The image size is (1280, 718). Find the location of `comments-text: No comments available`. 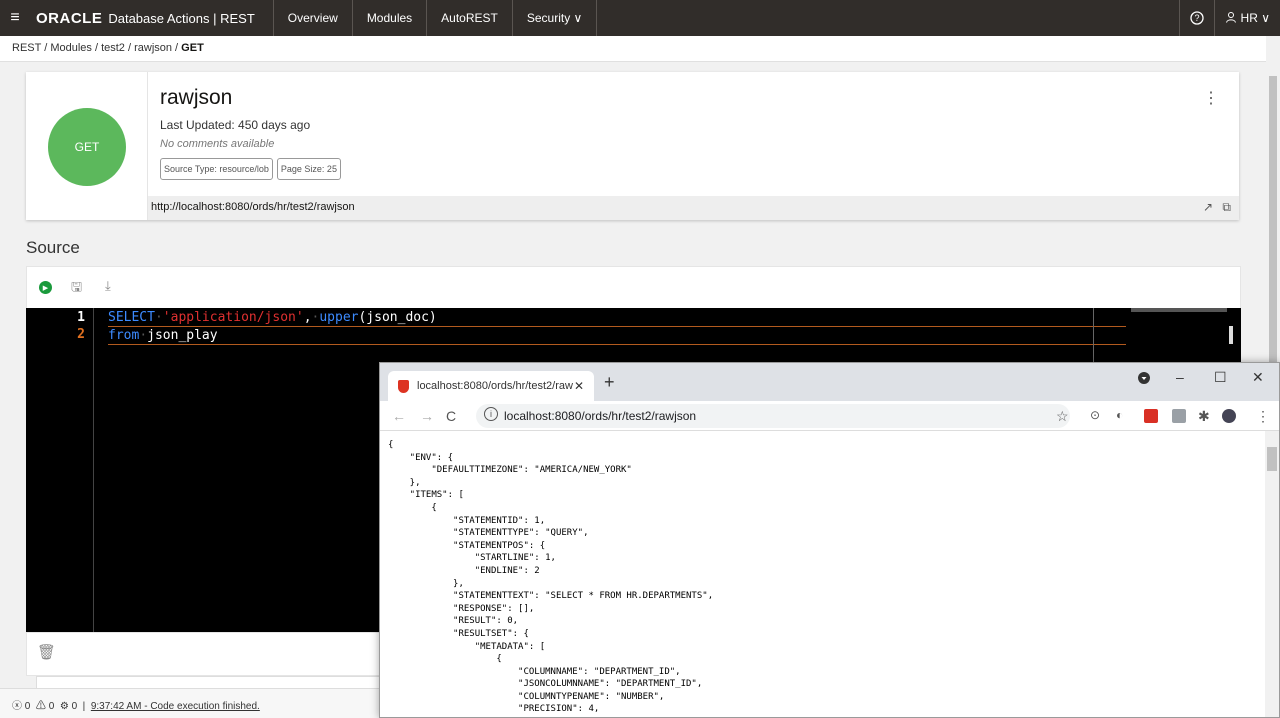

comments-text: No comments available is located at coordinates (217, 144).